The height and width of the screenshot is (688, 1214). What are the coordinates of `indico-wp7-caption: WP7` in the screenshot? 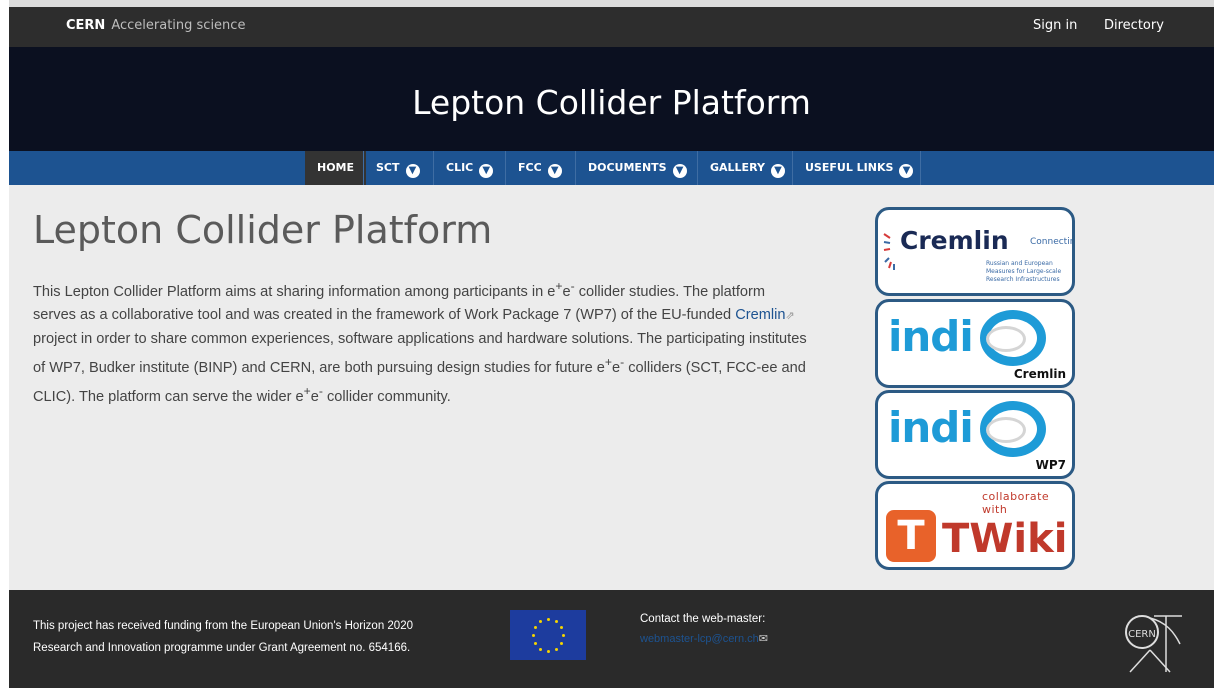 It's located at (1050, 465).